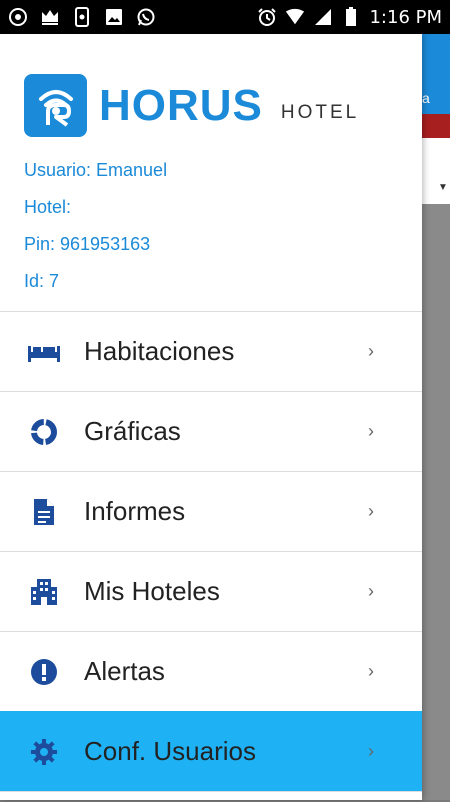  I want to click on document-icon, so click(44, 512).